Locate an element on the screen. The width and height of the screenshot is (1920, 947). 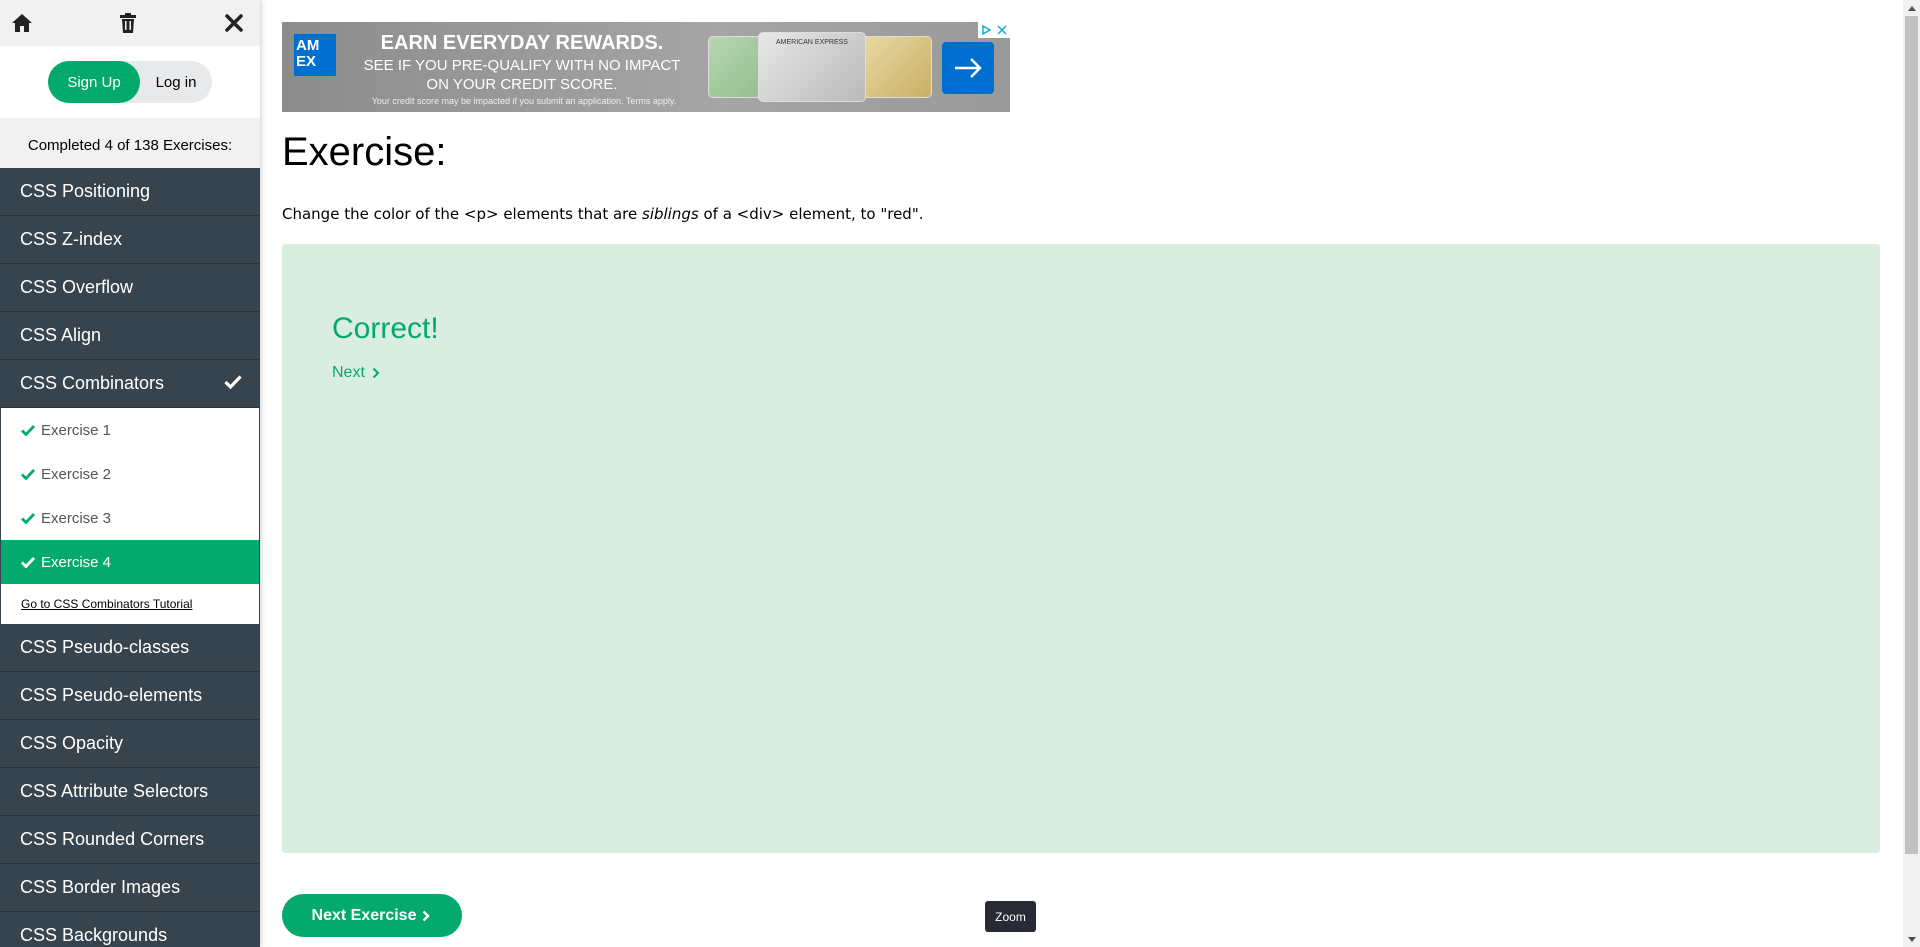
trash-icon is located at coordinates (128, 23).